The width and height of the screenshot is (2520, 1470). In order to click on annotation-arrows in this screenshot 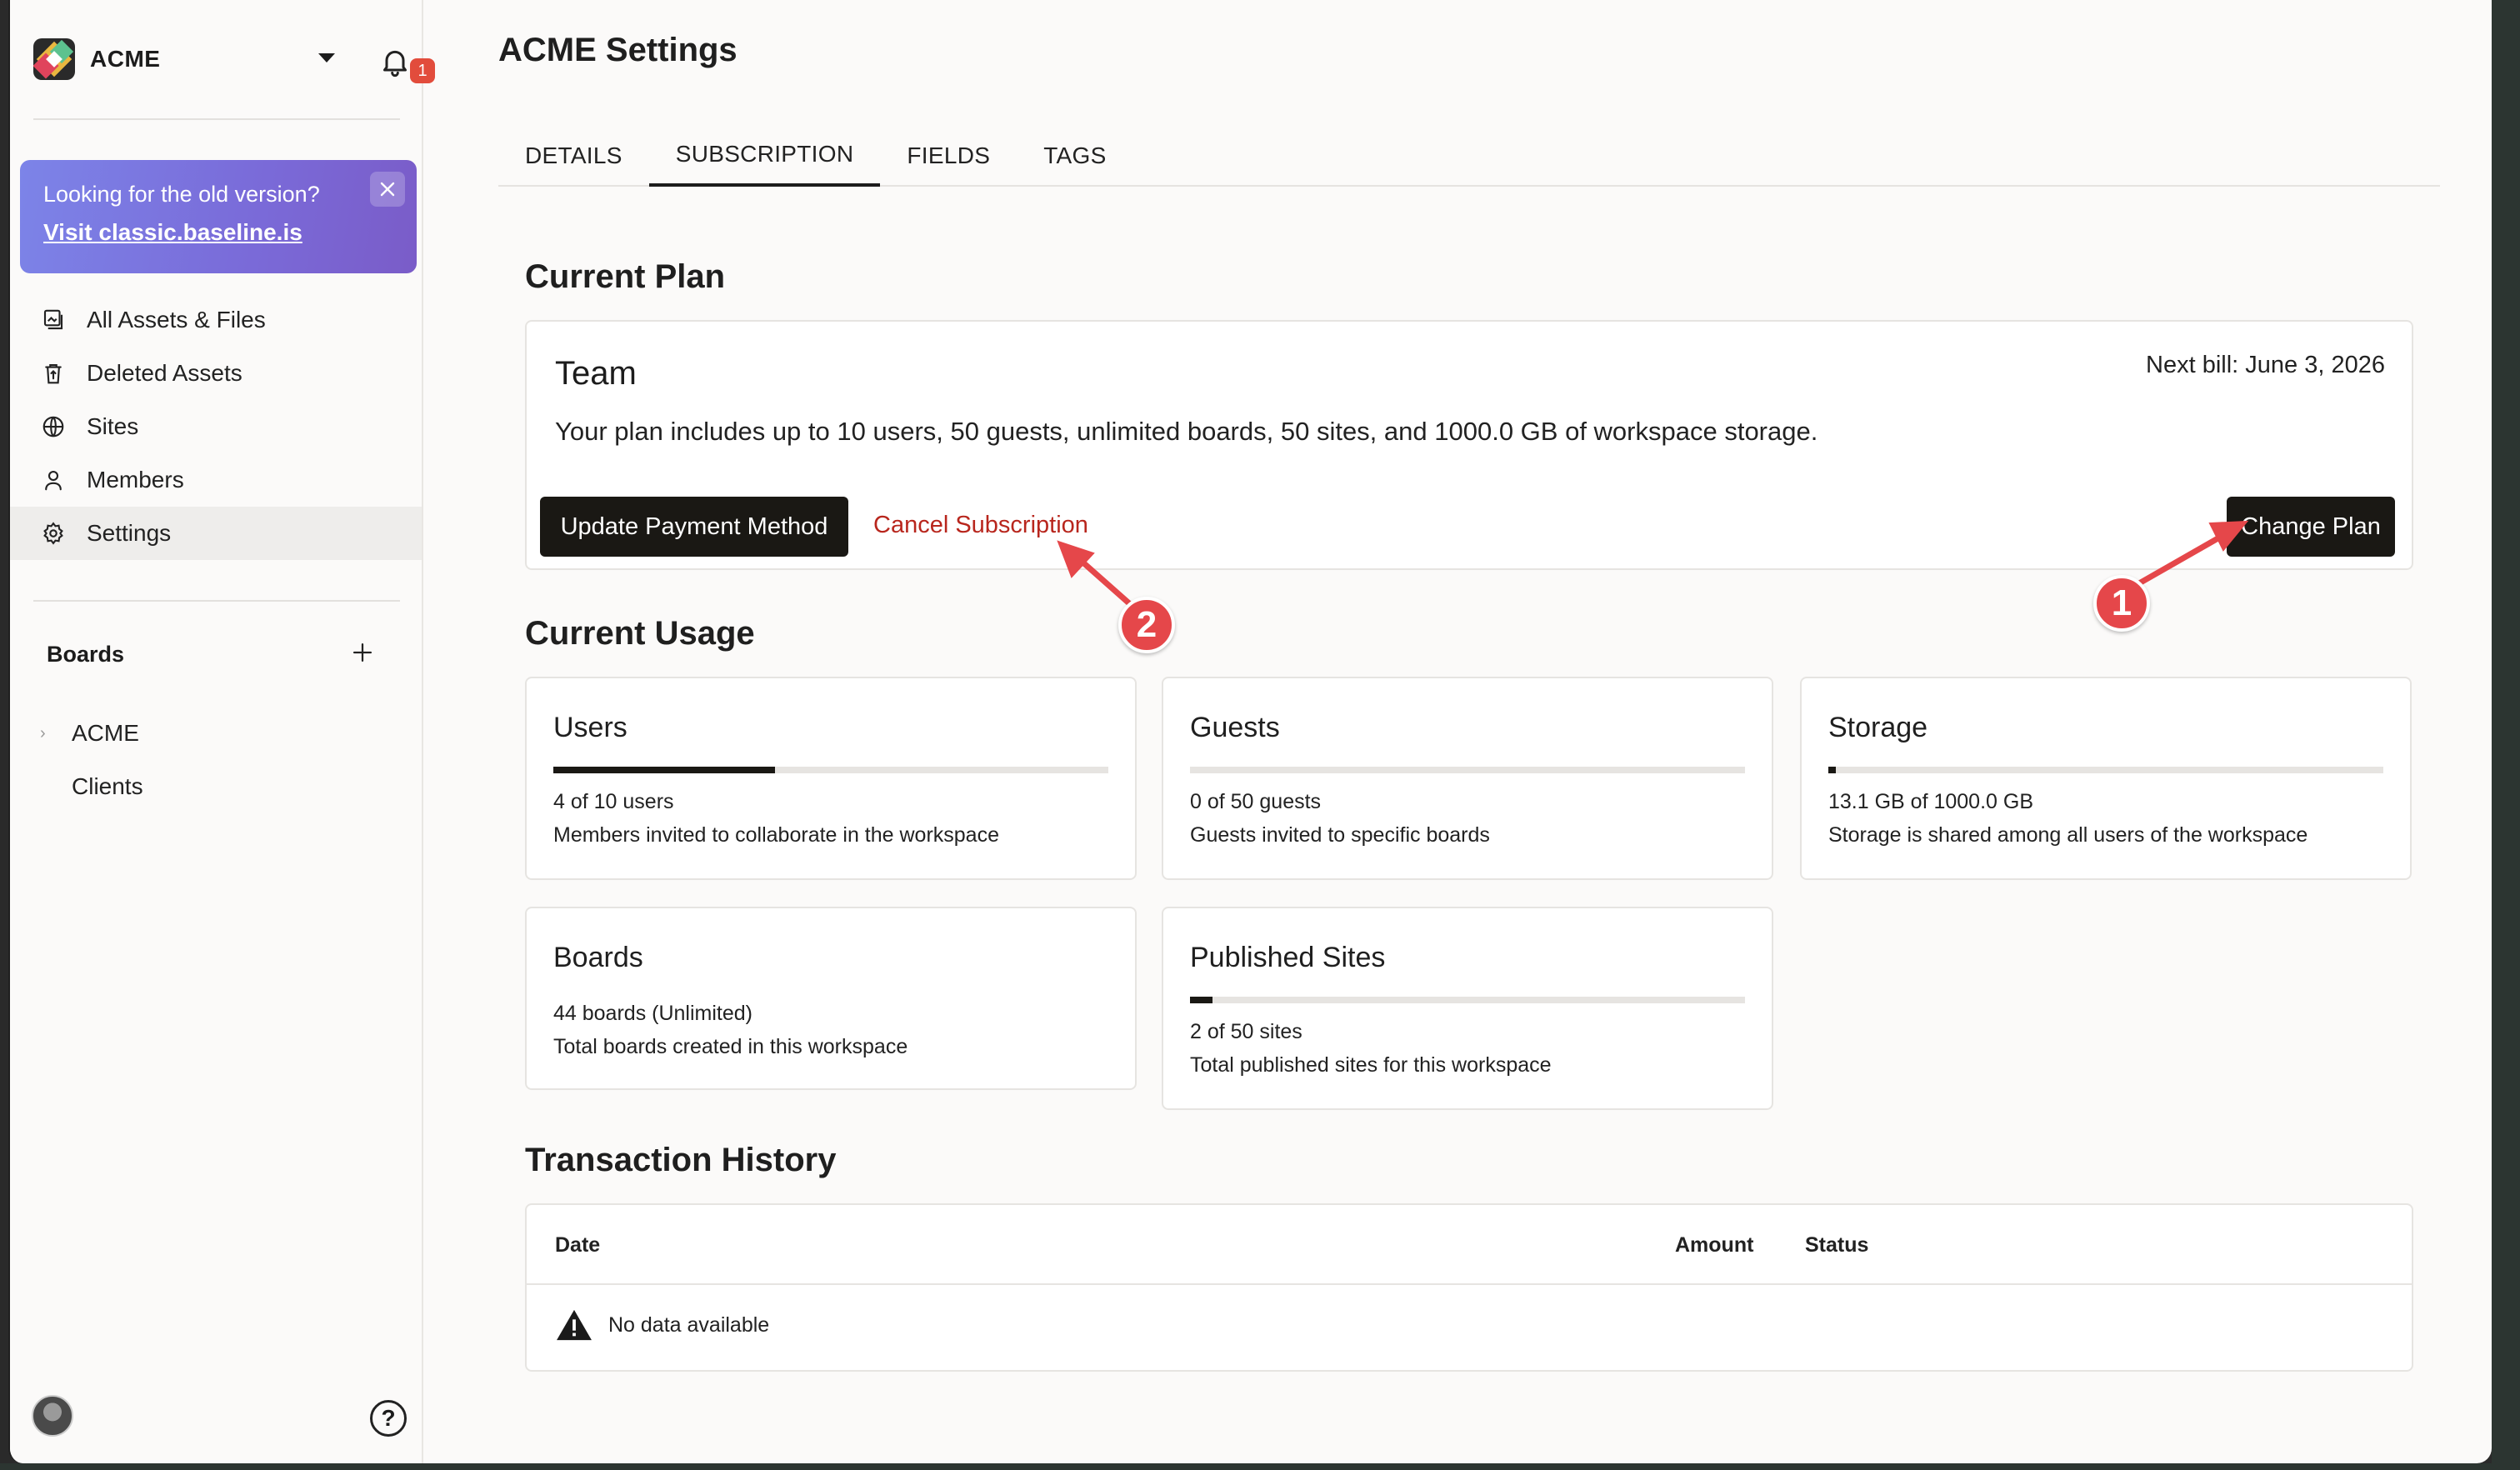, I will do `click(1653, 566)`.